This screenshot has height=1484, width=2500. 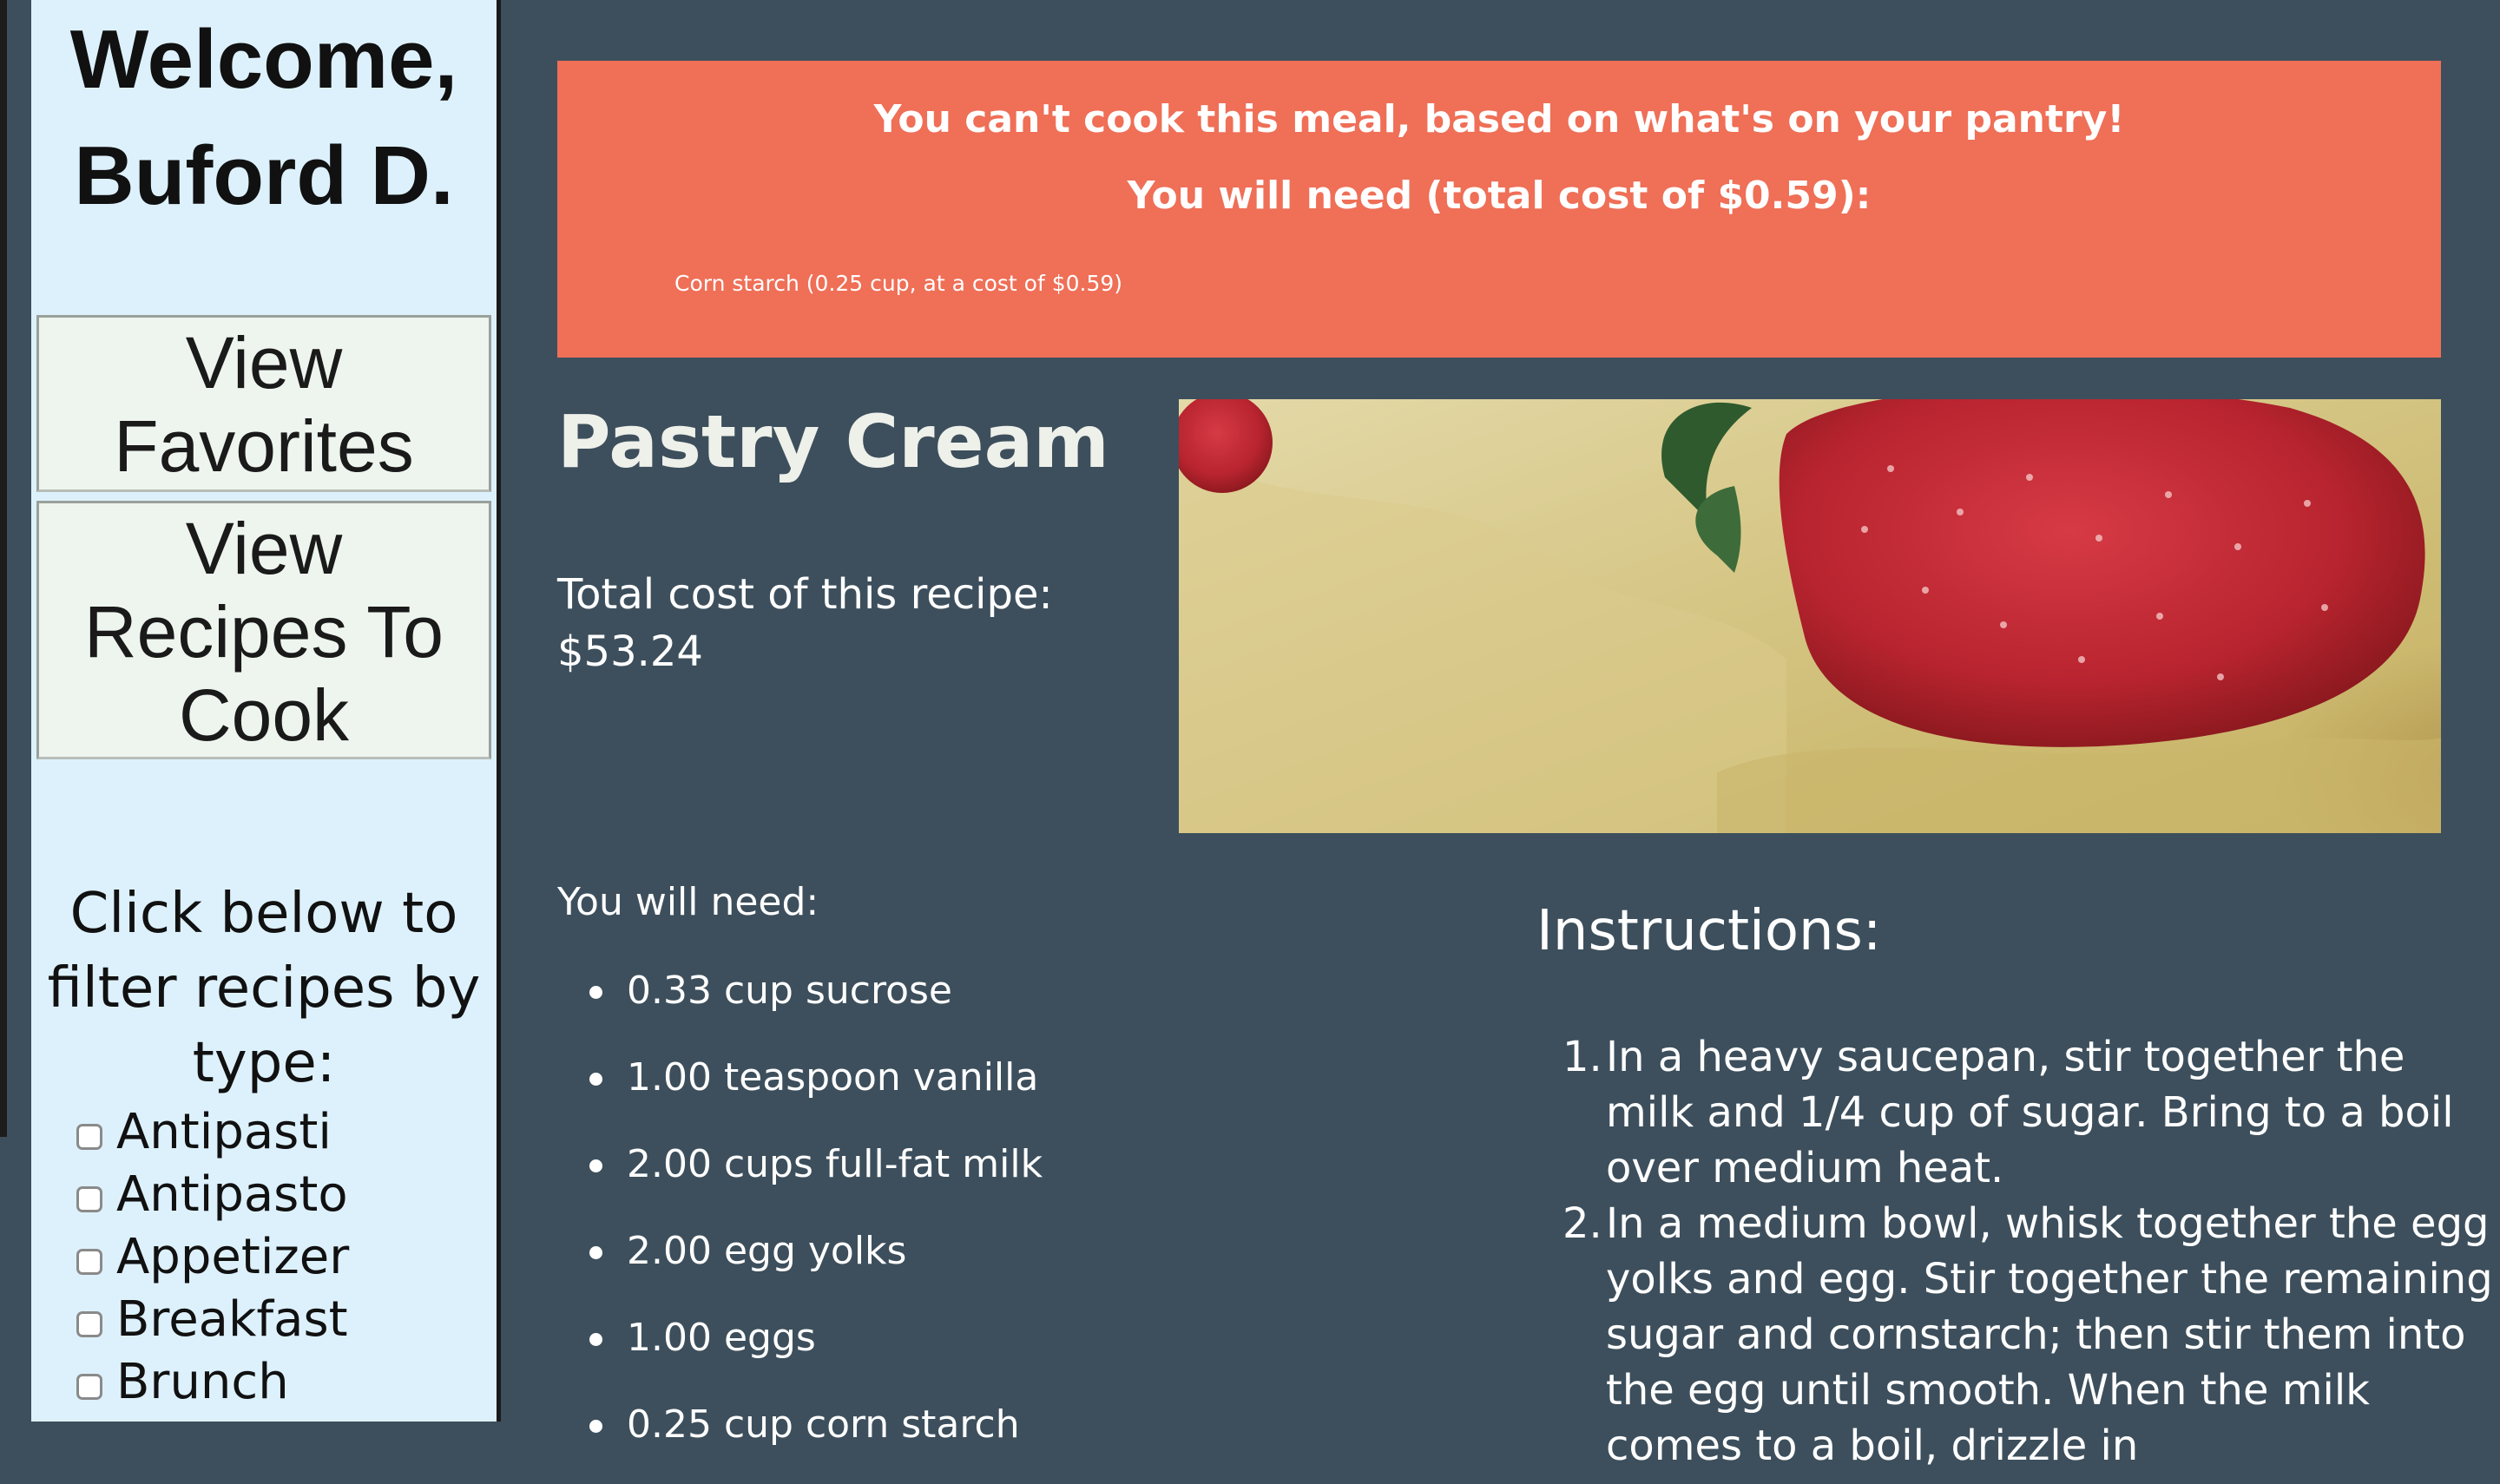 I want to click on filter-antipasto: Antipasto, so click(x=212, y=1194).